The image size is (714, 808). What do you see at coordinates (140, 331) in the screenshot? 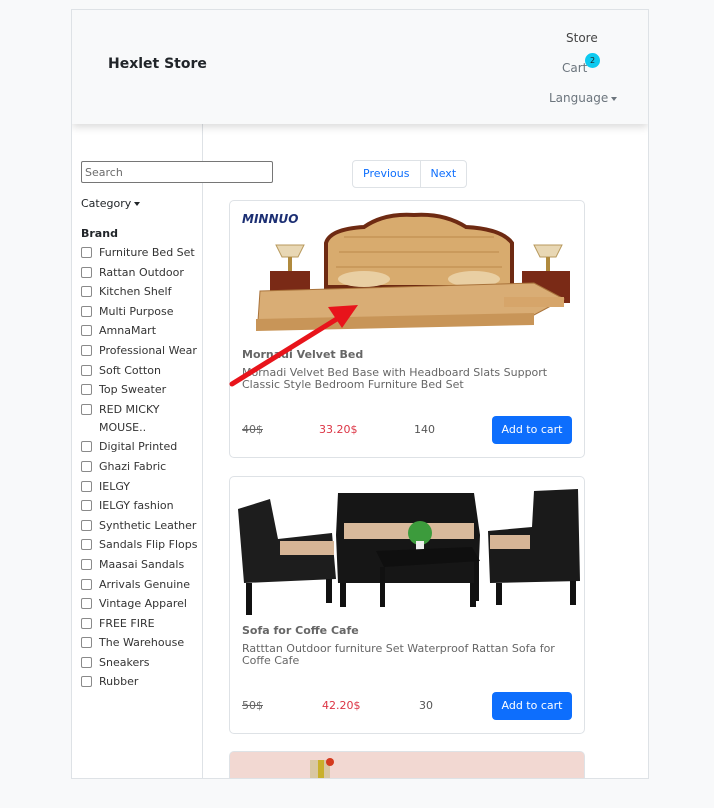
I see `brand-filter-item: AmnaMart` at bounding box center [140, 331].